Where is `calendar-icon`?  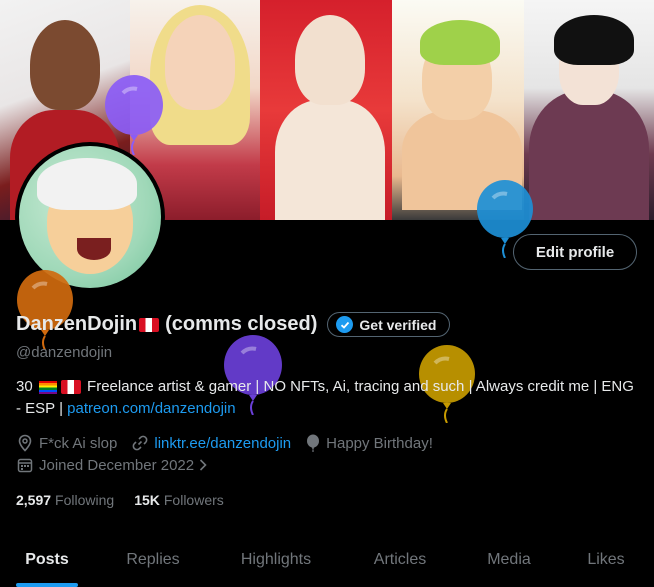 calendar-icon is located at coordinates (25, 465).